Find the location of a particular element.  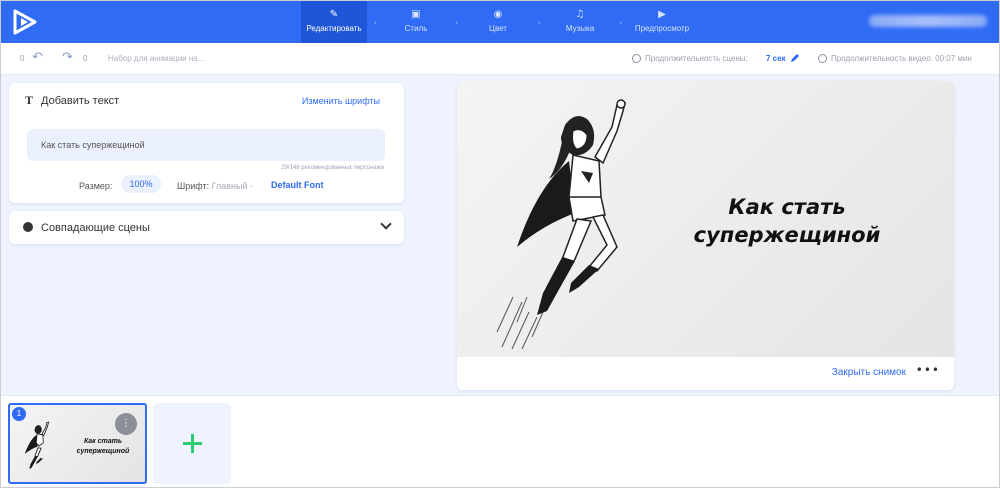

font-select-link: Default Font is located at coordinates (297, 185).